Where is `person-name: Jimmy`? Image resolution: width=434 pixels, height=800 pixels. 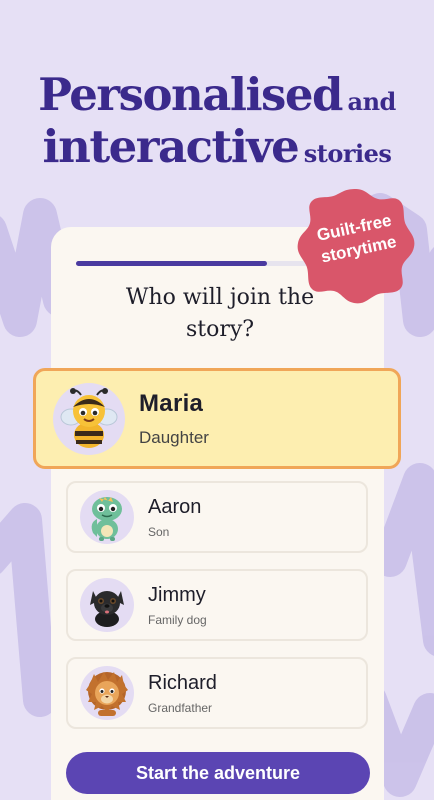 person-name: Jimmy is located at coordinates (177, 594).